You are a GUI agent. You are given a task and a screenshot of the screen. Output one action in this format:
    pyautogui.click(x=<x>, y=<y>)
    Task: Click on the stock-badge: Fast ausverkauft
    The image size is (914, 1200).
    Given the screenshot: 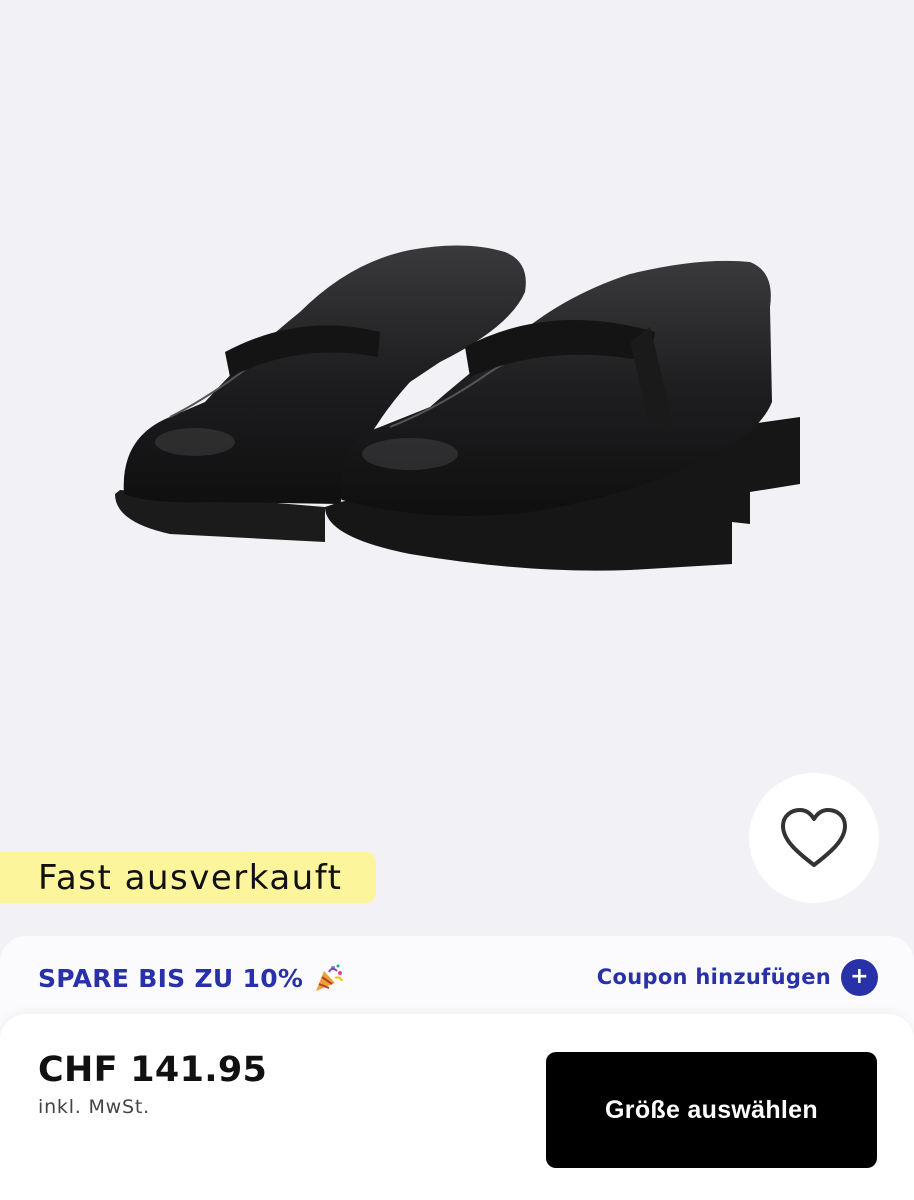 What is the action you would take?
    pyautogui.click(x=188, y=877)
    